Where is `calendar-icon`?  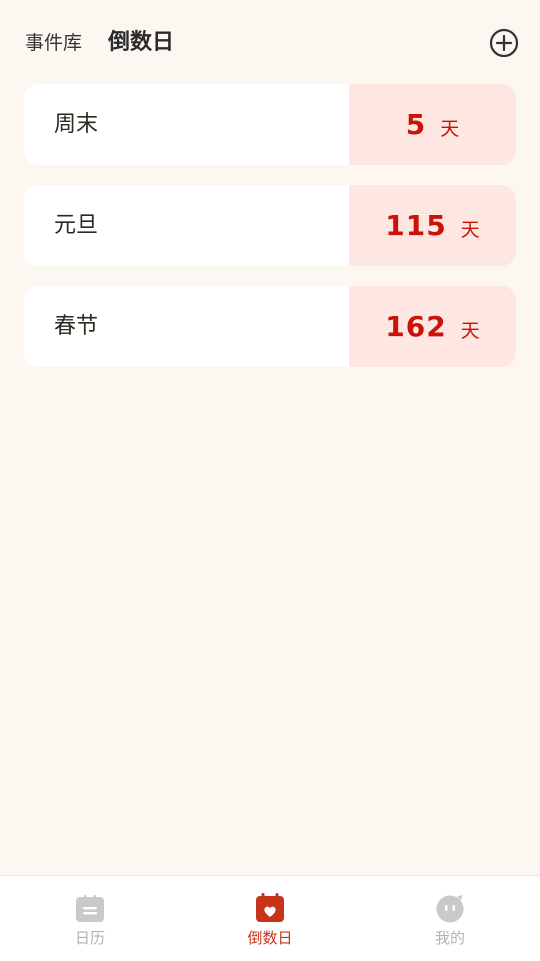
calendar-icon is located at coordinates (90, 908).